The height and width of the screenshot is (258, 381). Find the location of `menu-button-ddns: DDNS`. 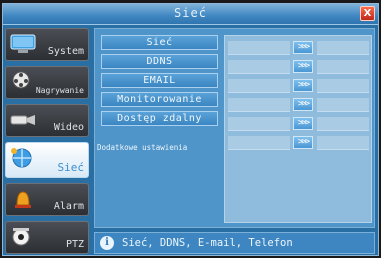

menu-button-ddns: DDNS is located at coordinates (159, 61).